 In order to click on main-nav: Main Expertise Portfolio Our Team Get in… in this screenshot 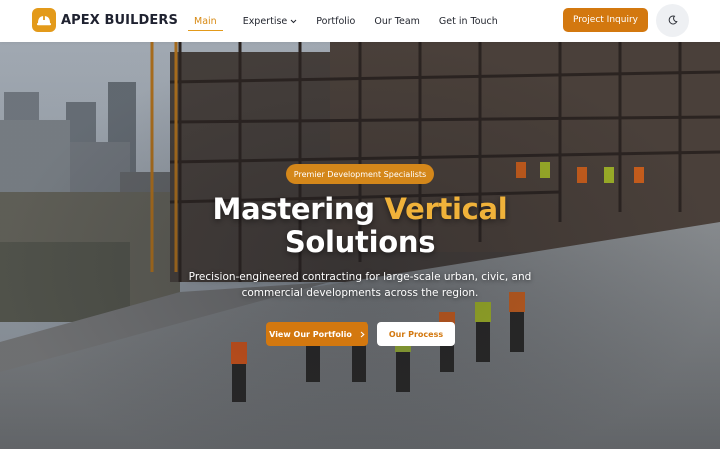, I will do `click(352, 21)`.